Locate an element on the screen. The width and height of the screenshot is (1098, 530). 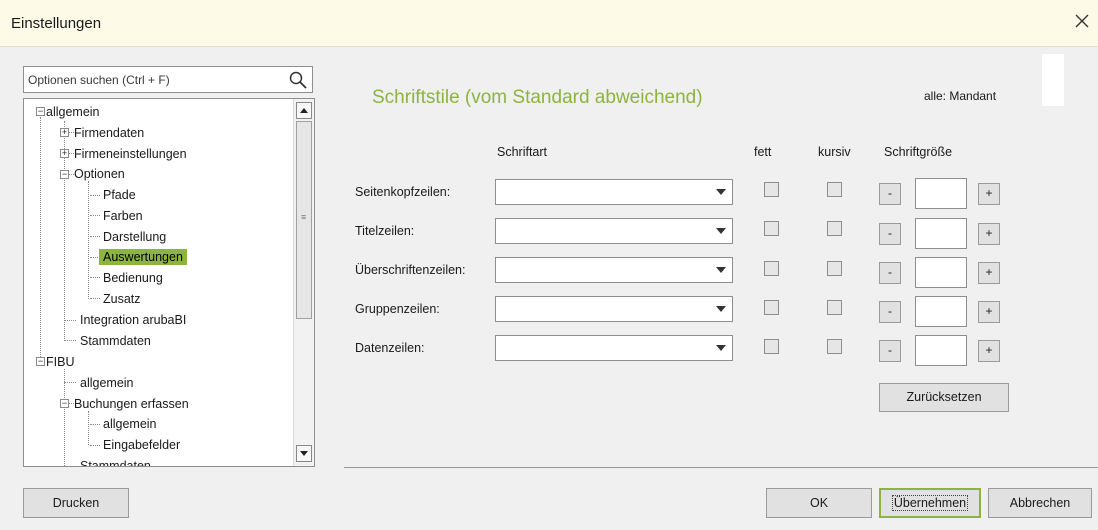
side-strip is located at coordinates (1053, 80).